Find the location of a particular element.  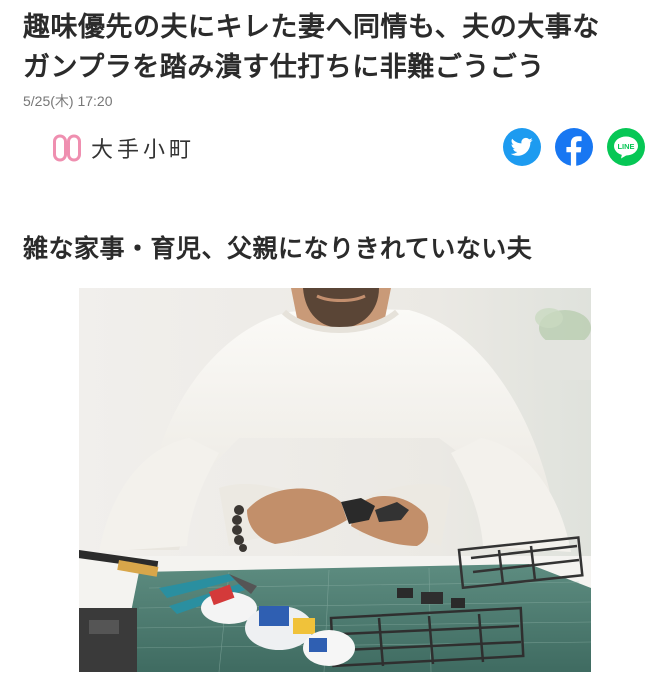

source-name: 大手小町 is located at coordinates (143, 150).